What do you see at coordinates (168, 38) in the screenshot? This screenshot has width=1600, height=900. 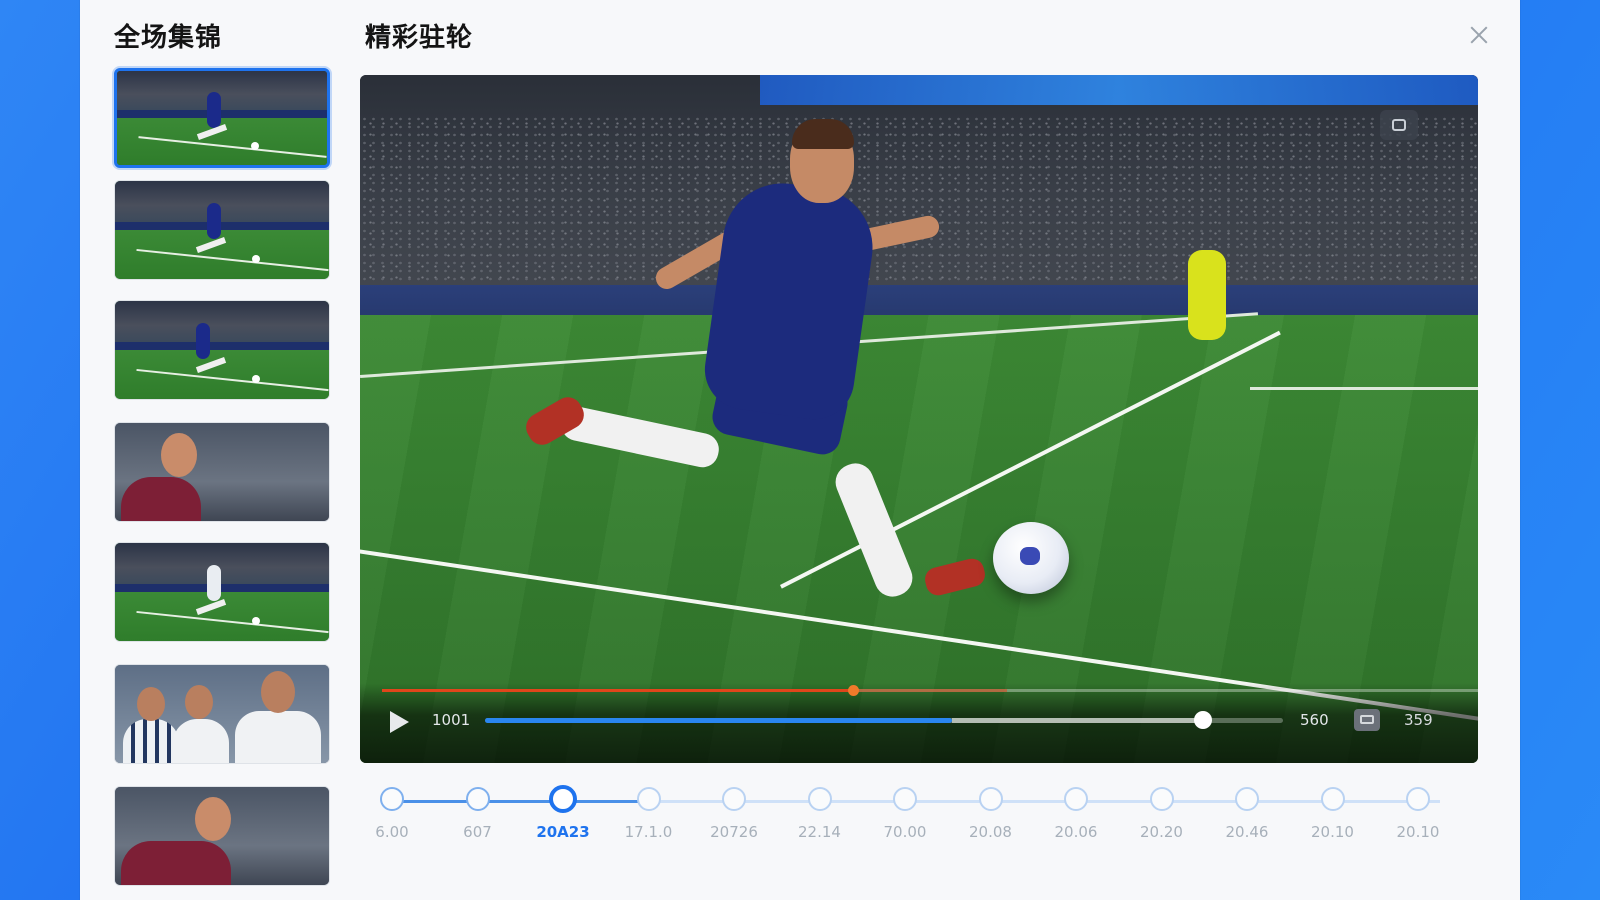 I see `sidebar-title: 全场集锦` at bounding box center [168, 38].